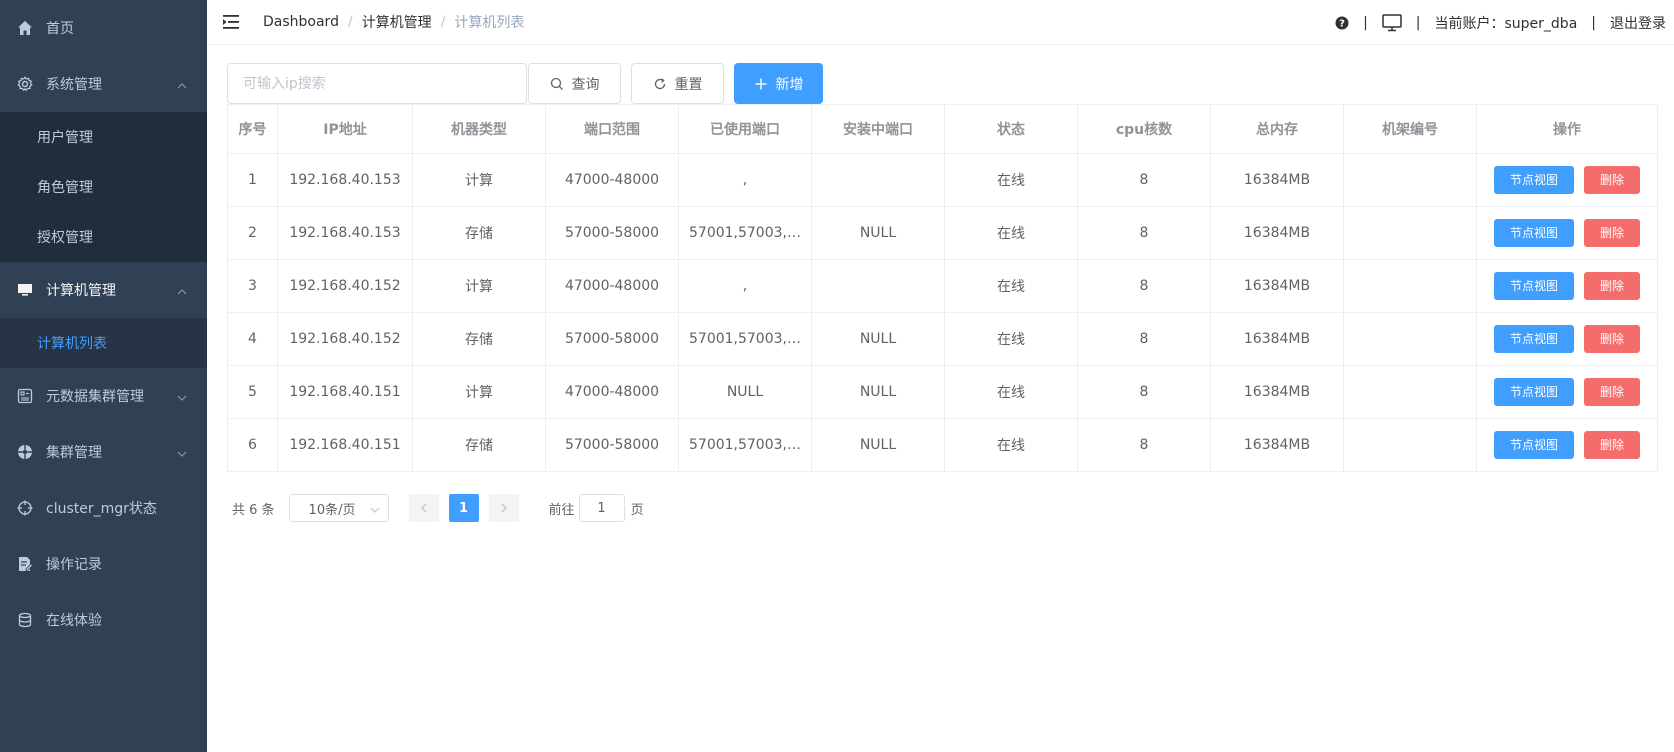 Image resolution: width=1674 pixels, height=752 pixels. What do you see at coordinates (878, 129) in the screenshot?
I see `column-header-installing-ports: 安装中端口` at bounding box center [878, 129].